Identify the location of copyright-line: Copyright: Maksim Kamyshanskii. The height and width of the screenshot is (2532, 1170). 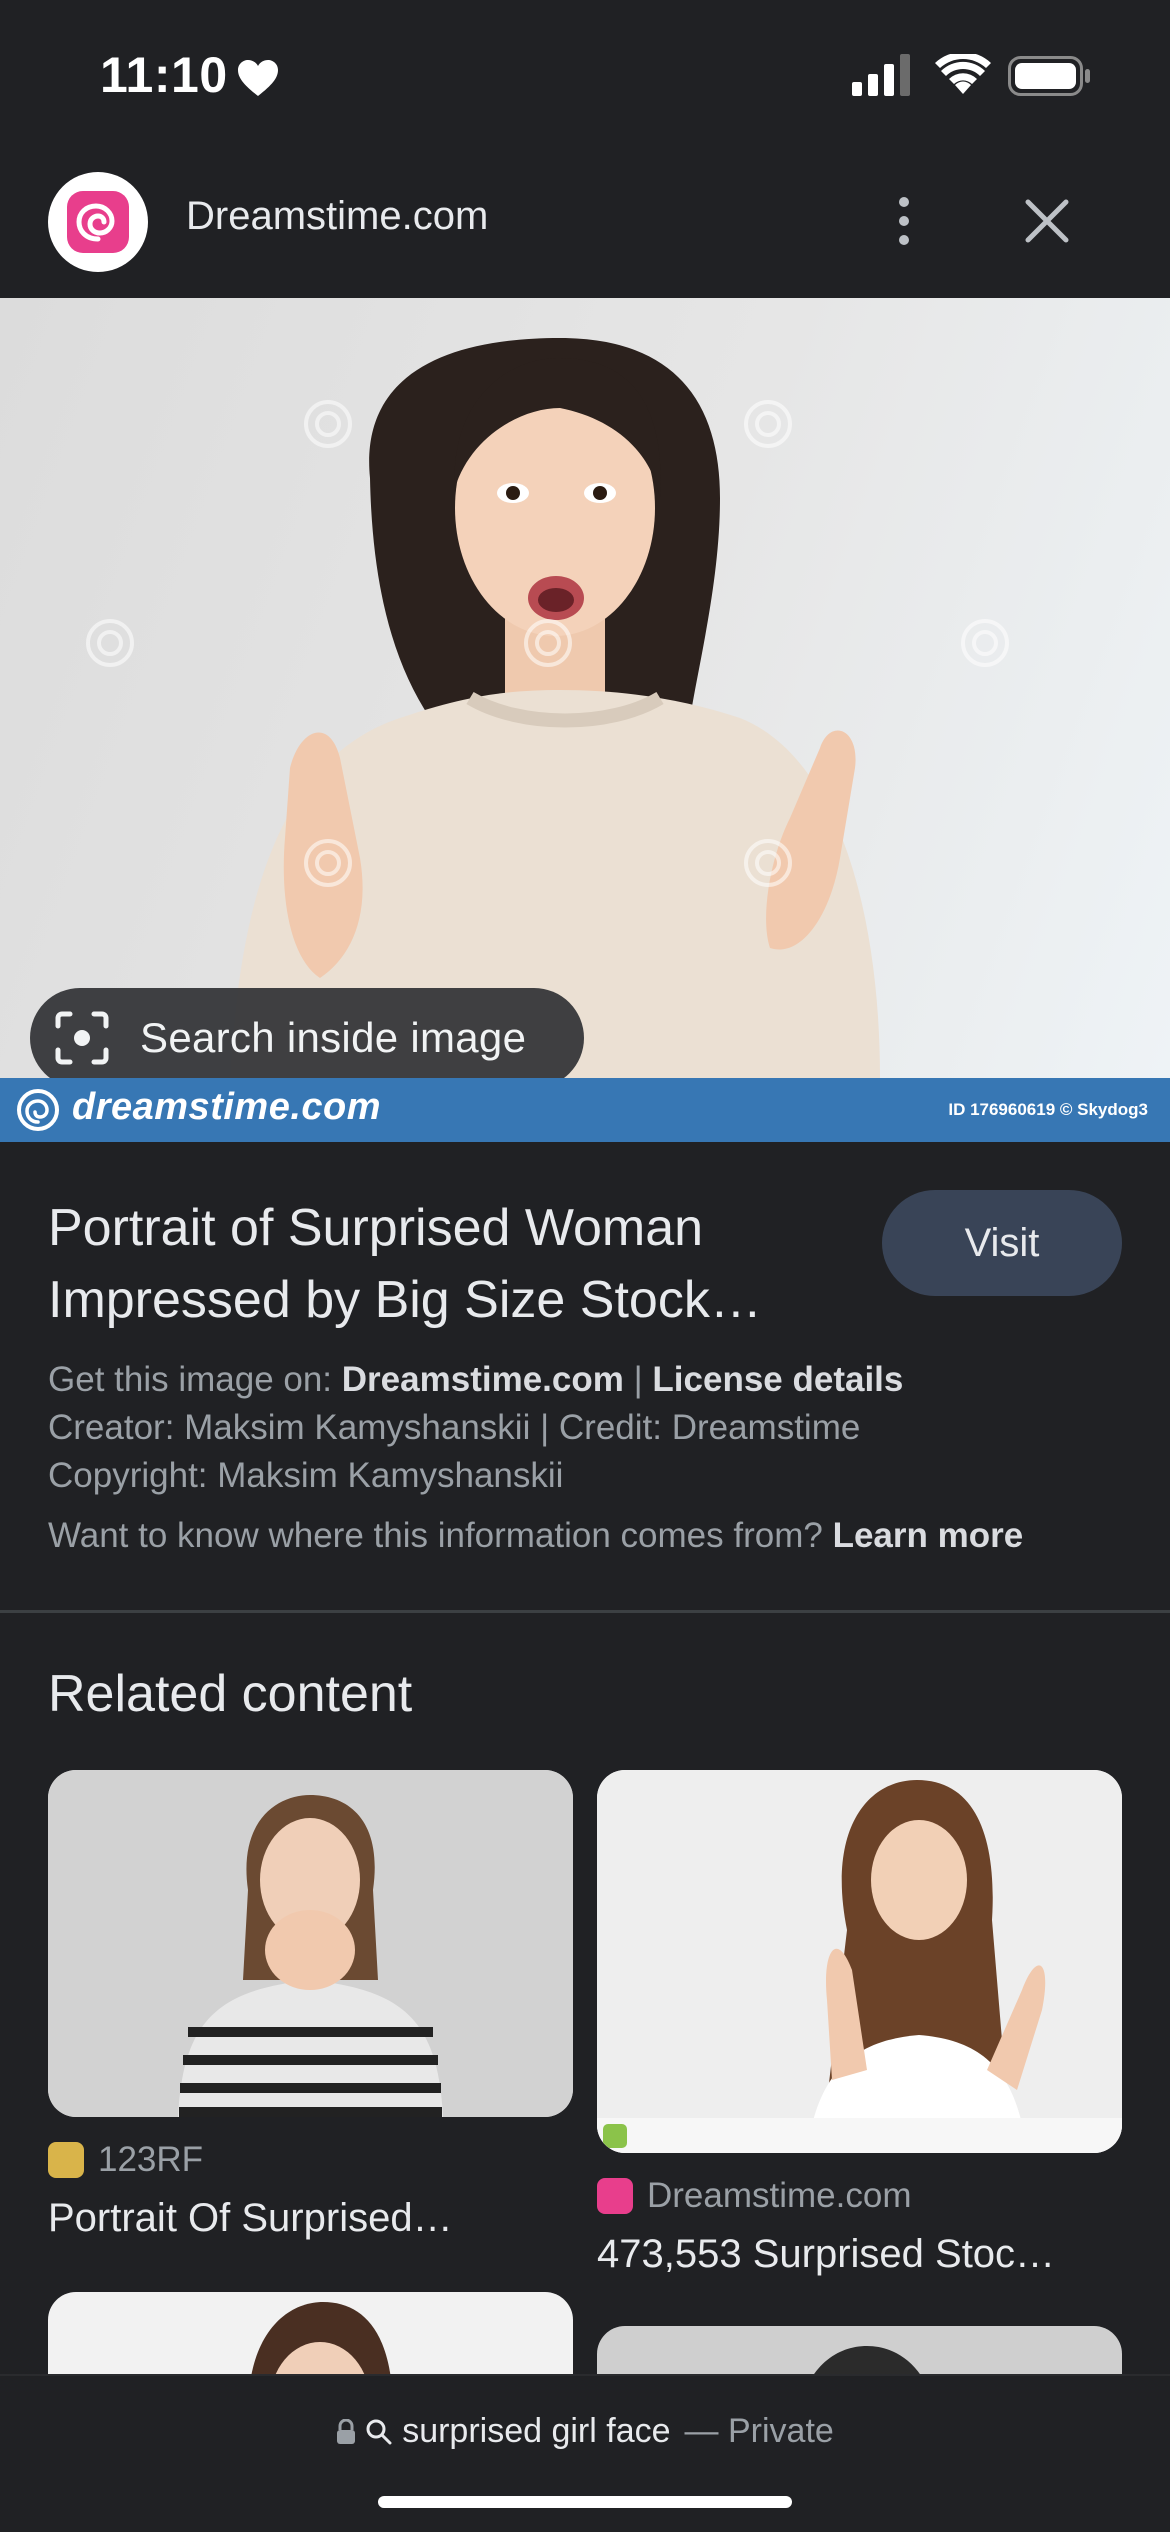
(306, 1475).